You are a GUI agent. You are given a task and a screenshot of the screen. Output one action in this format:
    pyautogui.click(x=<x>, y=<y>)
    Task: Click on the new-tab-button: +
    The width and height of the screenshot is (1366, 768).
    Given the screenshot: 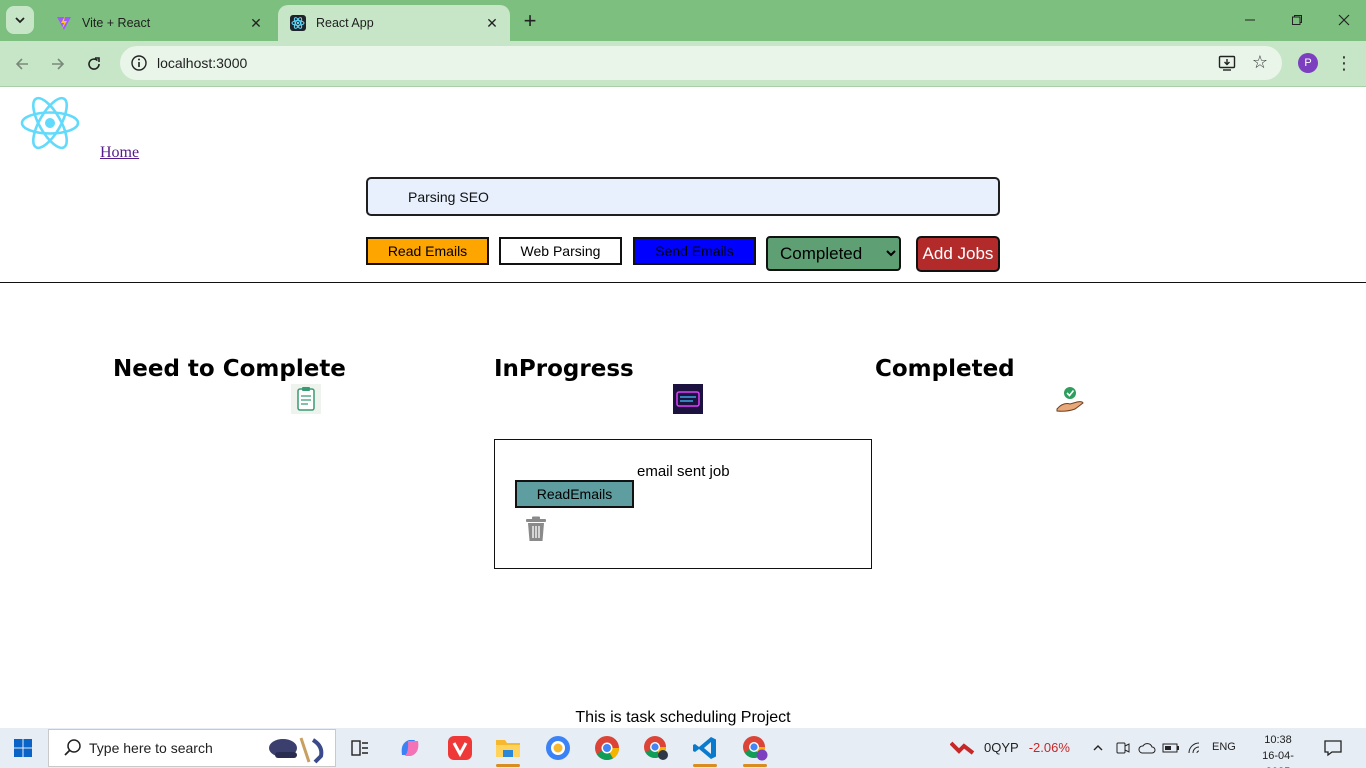 What is the action you would take?
    pyautogui.click(x=530, y=20)
    